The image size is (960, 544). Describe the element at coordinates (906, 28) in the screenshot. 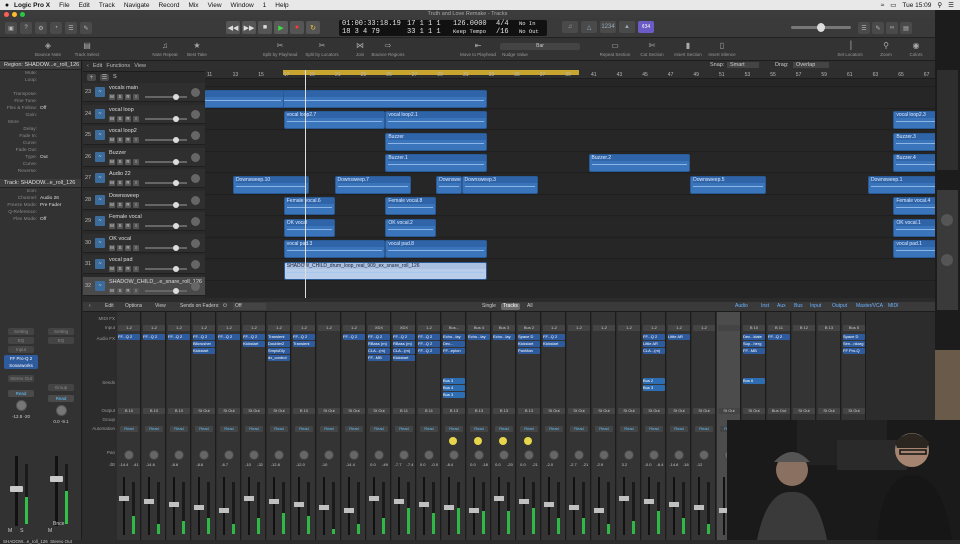

I see `browsers-button: ▤` at that location.